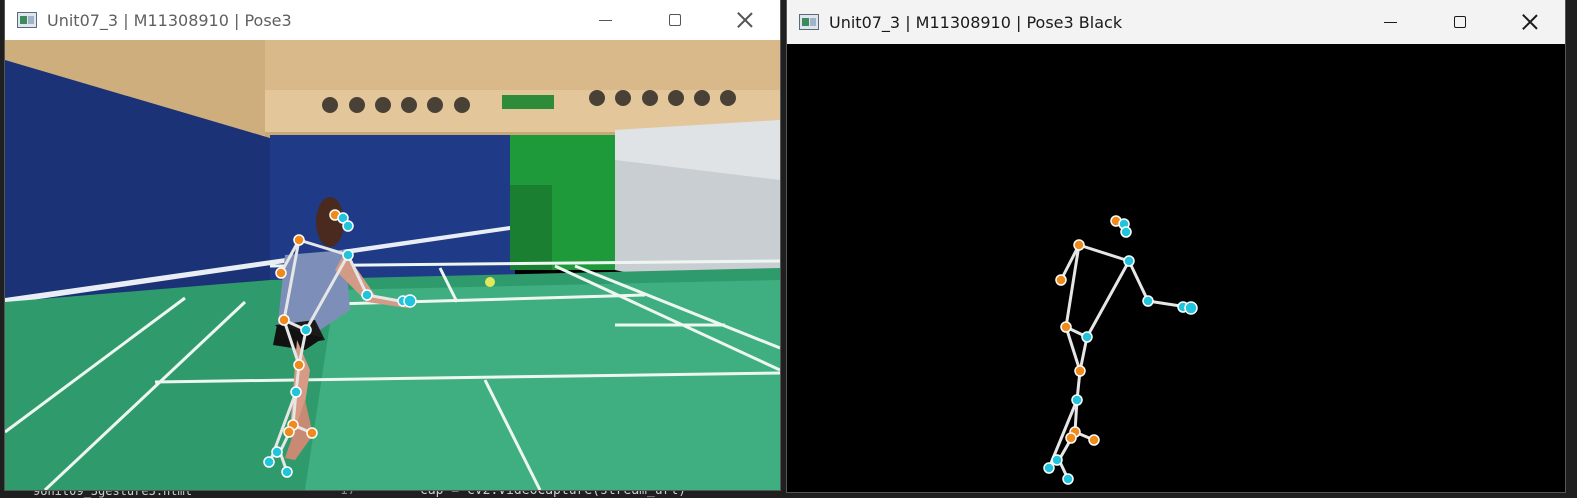 This screenshot has height=498, width=1577. What do you see at coordinates (1176, 22) in the screenshot?
I see `pose3-black-titlebar: Unit07_3 | M11308910 | Pose3 Black` at bounding box center [1176, 22].